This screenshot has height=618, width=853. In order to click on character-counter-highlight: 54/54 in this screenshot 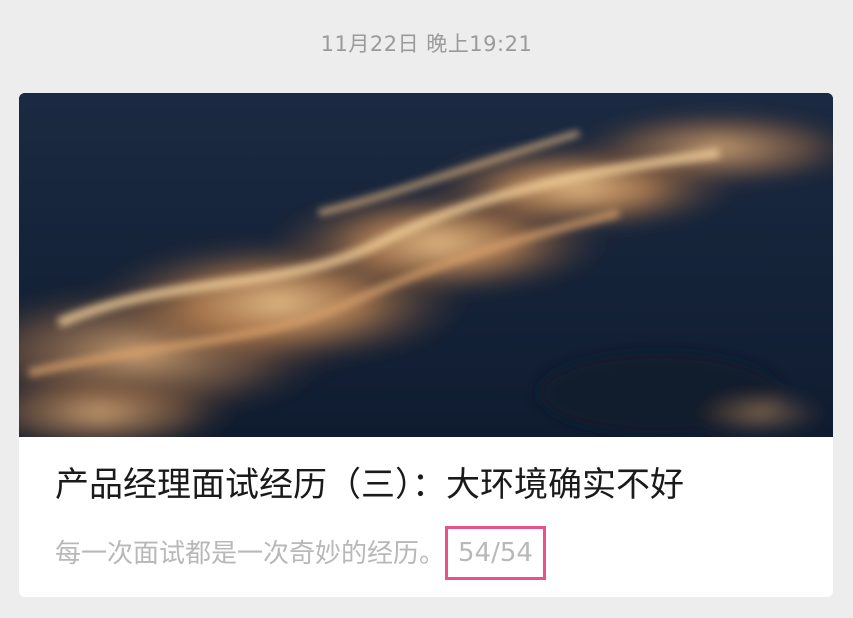, I will do `click(495, 553)`.